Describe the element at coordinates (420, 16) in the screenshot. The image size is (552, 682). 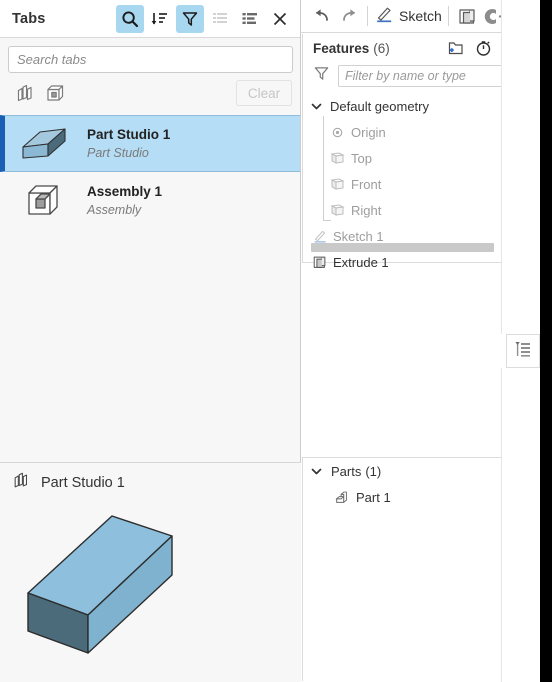
I see `sketch-label: Sketch` at that location.